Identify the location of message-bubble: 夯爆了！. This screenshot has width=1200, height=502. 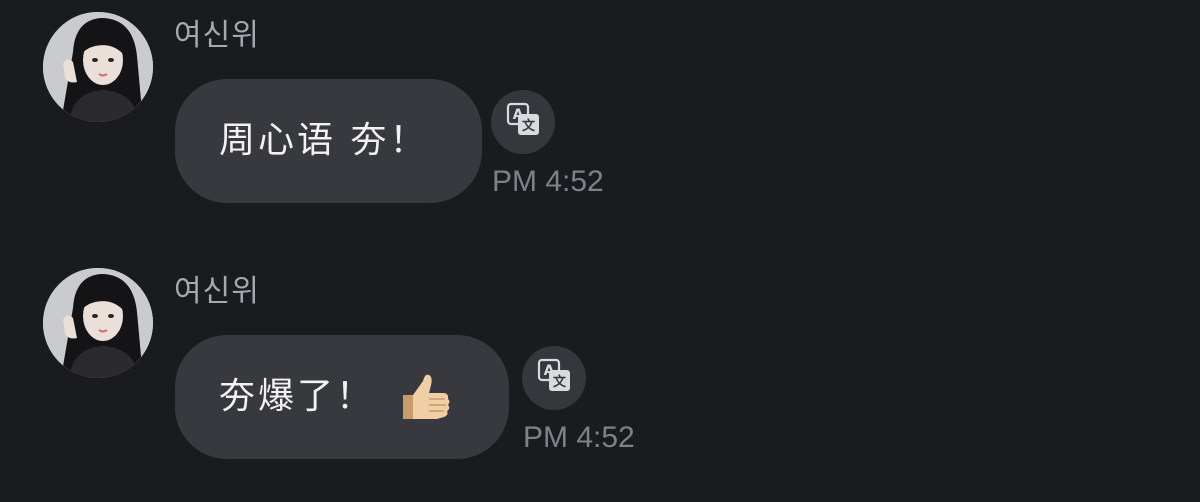
(342, 397).